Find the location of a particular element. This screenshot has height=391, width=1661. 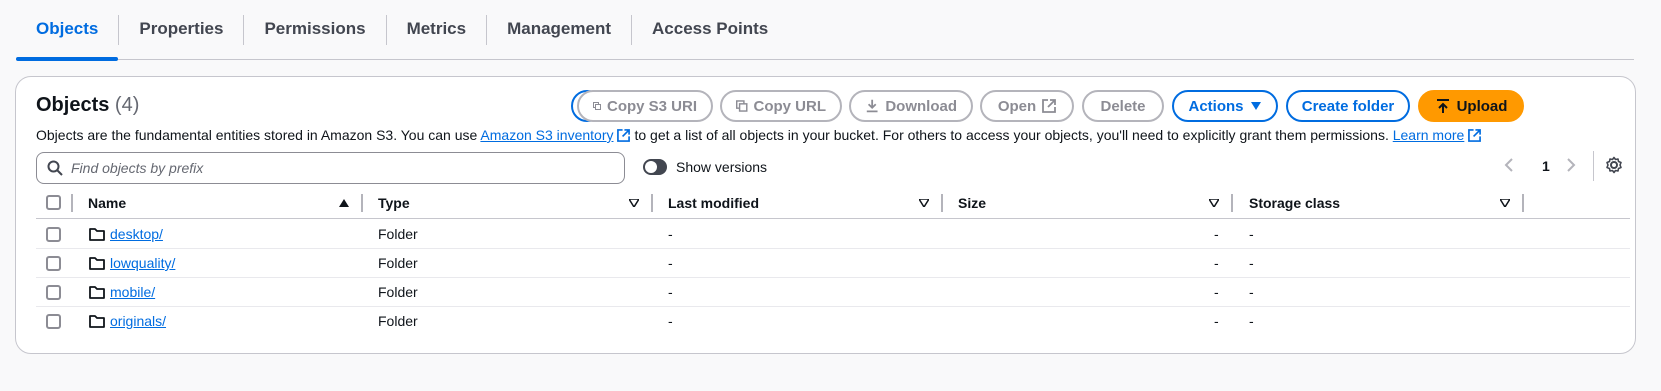

table-row: mobile/ Folder - - - is located at coordinates (833, 292).